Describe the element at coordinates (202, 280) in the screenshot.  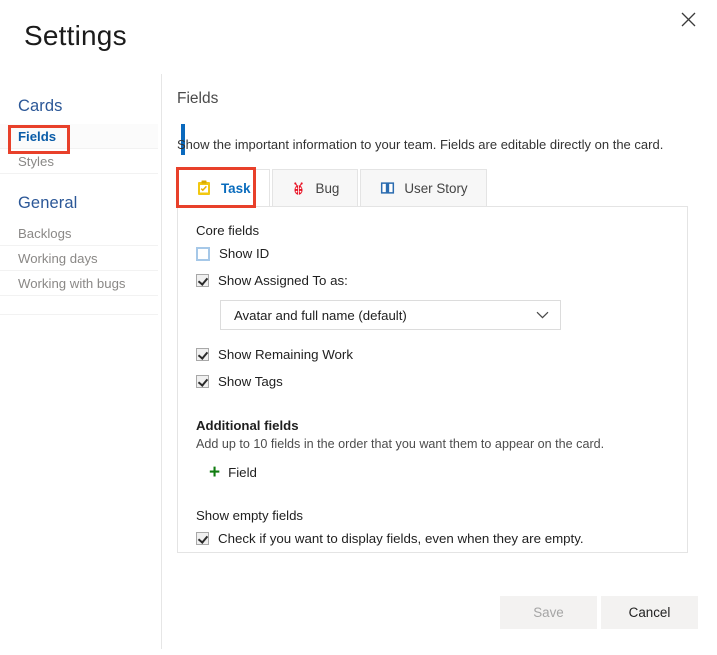
I see `show-assigned-to-checkbox` at that location.